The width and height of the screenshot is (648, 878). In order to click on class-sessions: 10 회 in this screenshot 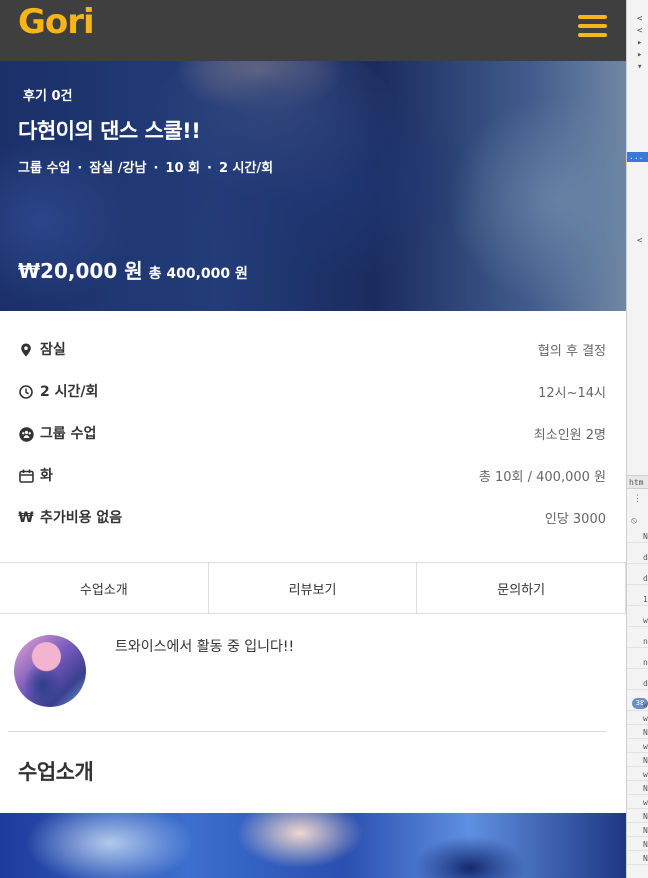, I will do `click(182, 168)`.